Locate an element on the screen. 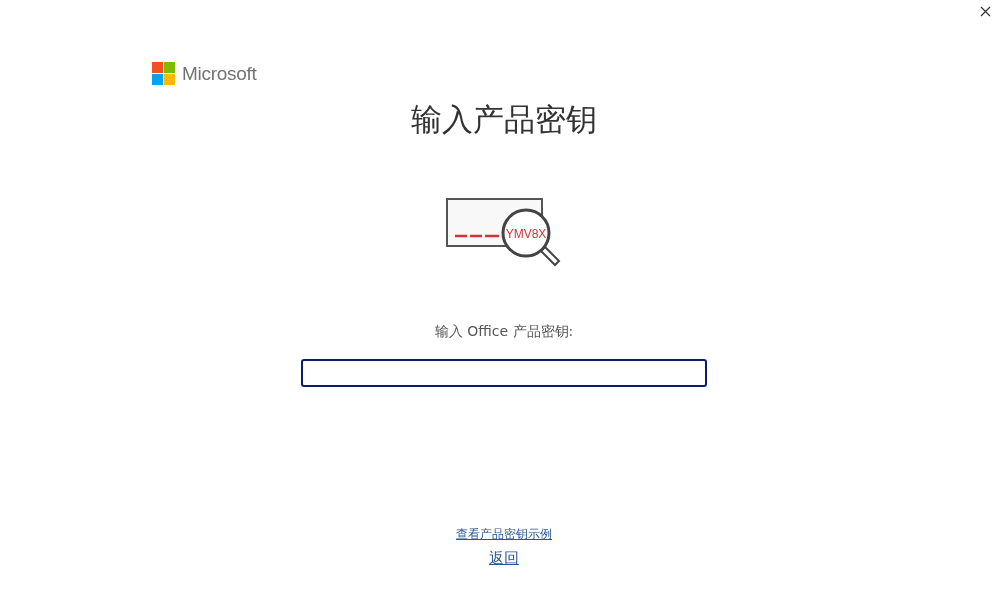 The height and width of the screenshot is (611, 1008). page-title: 输入产品密钥 is located at coordinates (504, 119).